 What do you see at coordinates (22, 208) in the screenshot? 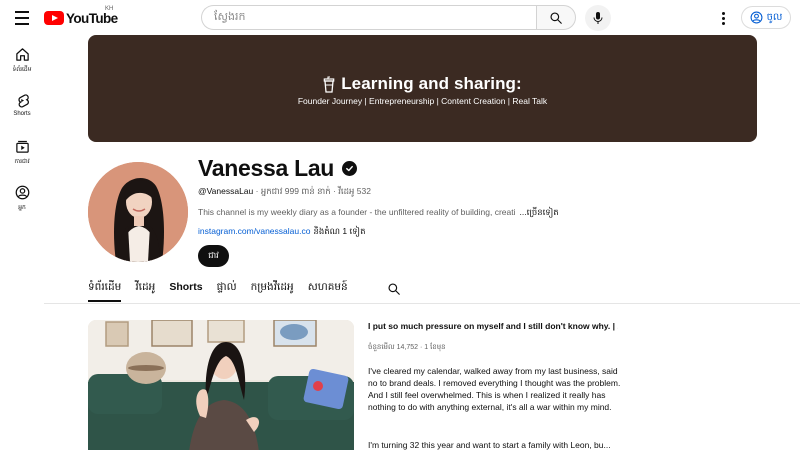
I see `sidebar-item-label: អ្នក` at bounding box center [22, 208].